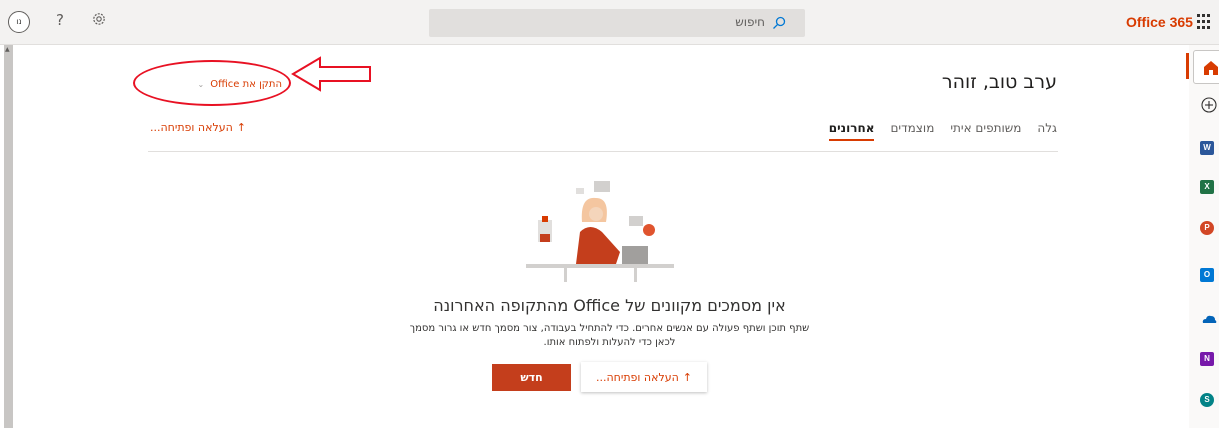  What do you see at coordinates (750, 22) in the screenshot?
I see `search-input: חיפוש` at bounding box center [750, 22].